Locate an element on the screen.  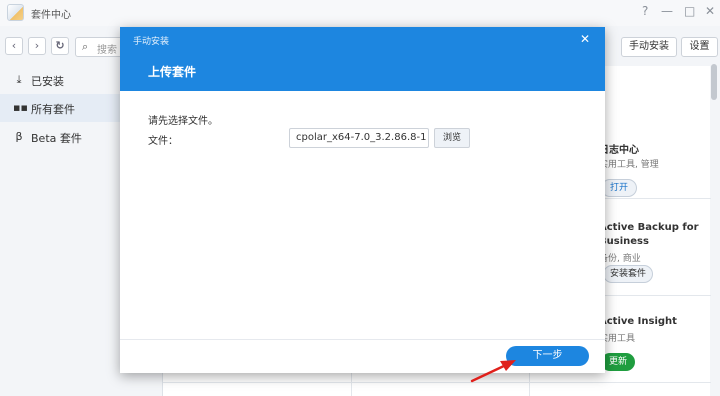
sidebar-item-label: 已安装 is located at coordinates (47, 81).